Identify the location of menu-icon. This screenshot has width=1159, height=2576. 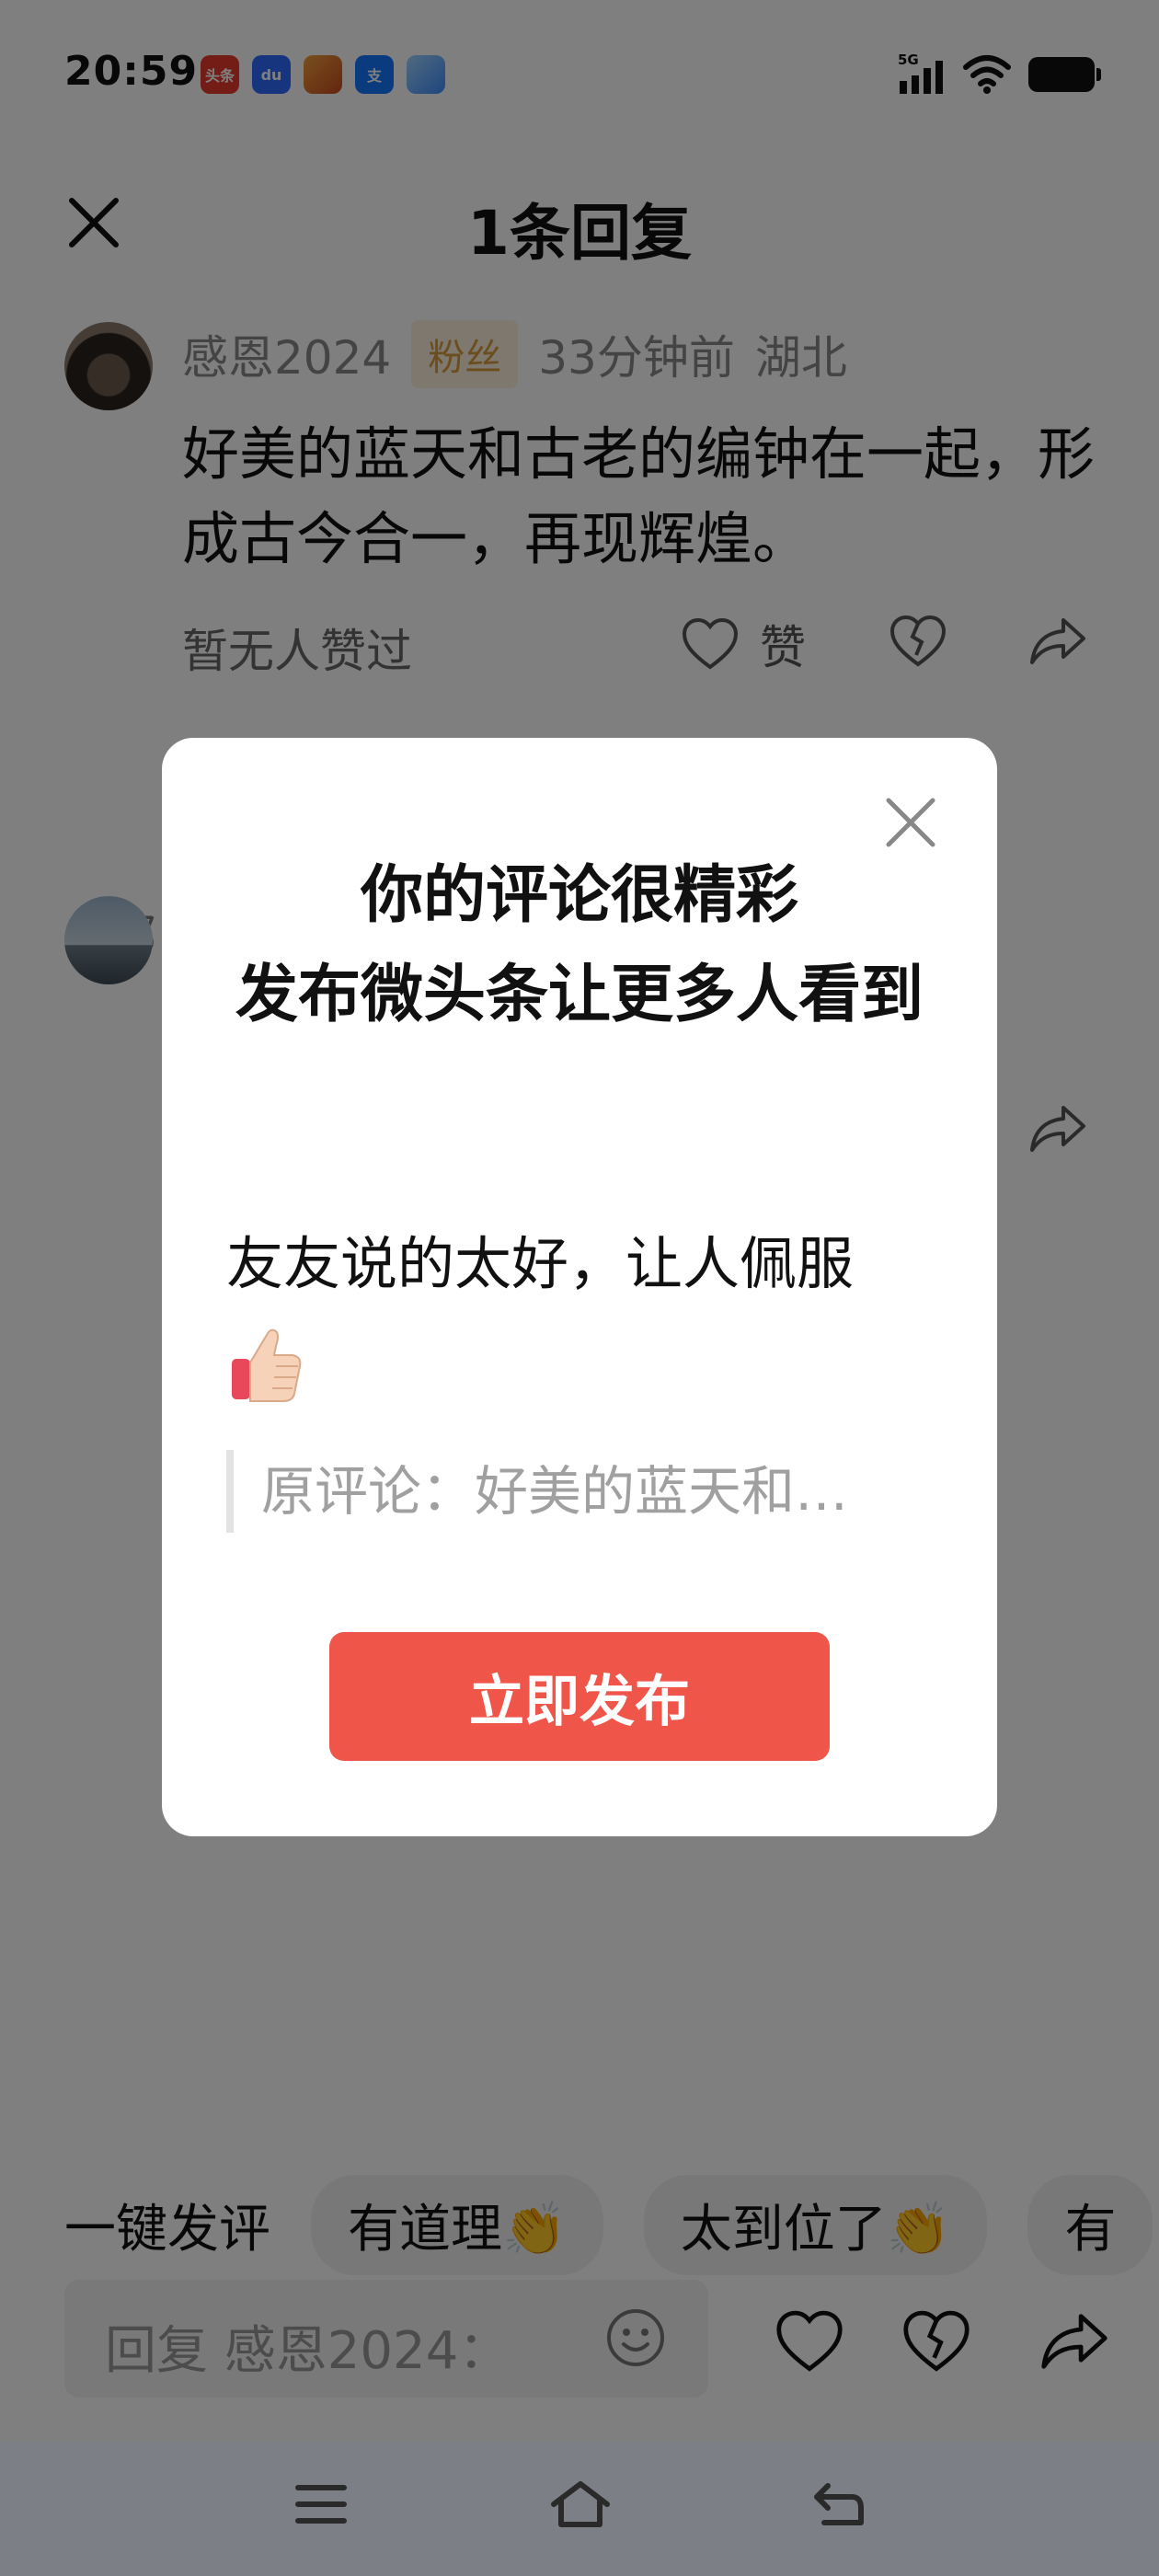
(321, 2504).